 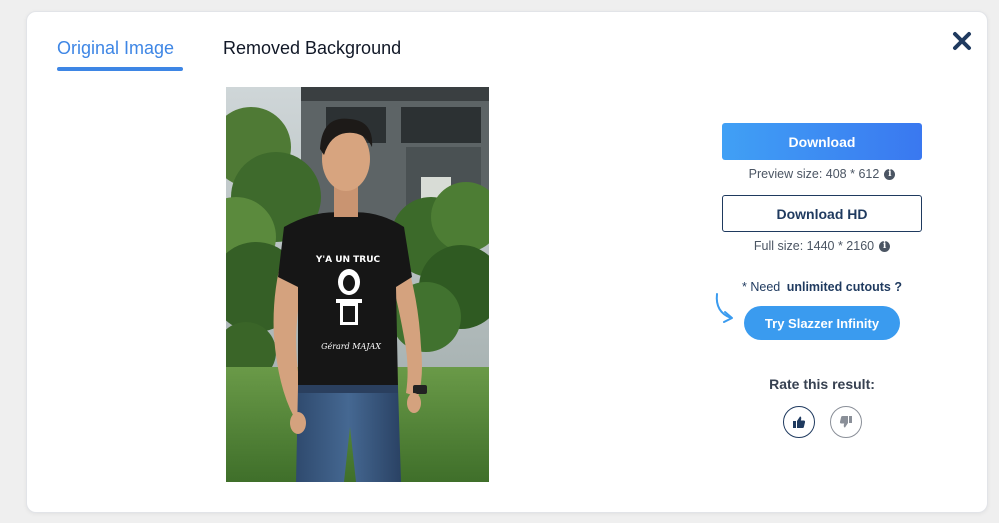 I want to click on thumbs-down-icon, so click(x=845, y=422).